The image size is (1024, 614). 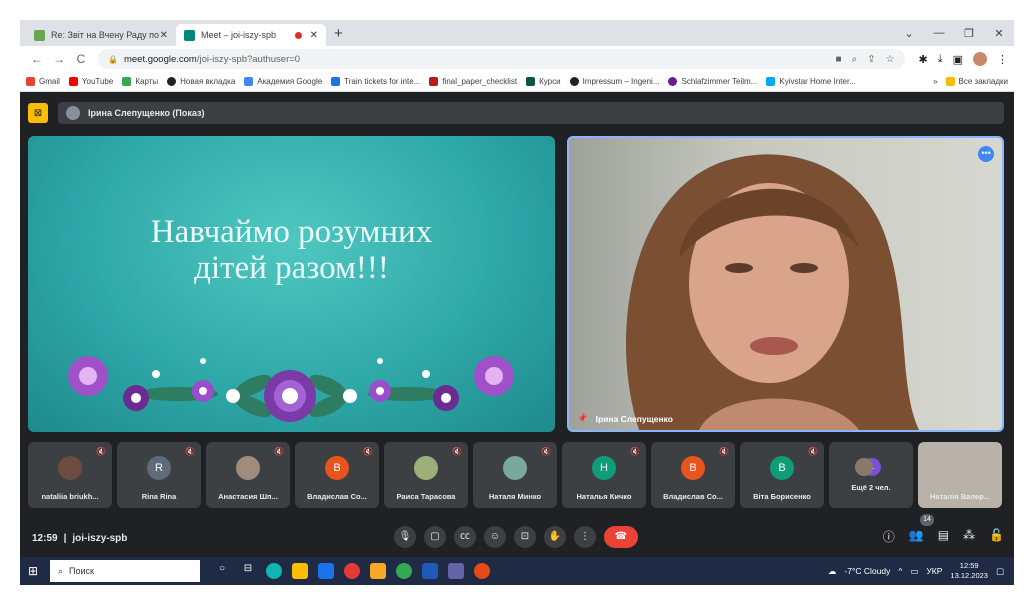 What do you see at coordinates (482, 571) in the screenshot?
I see `app-icon` at bounding box center [482, 571].